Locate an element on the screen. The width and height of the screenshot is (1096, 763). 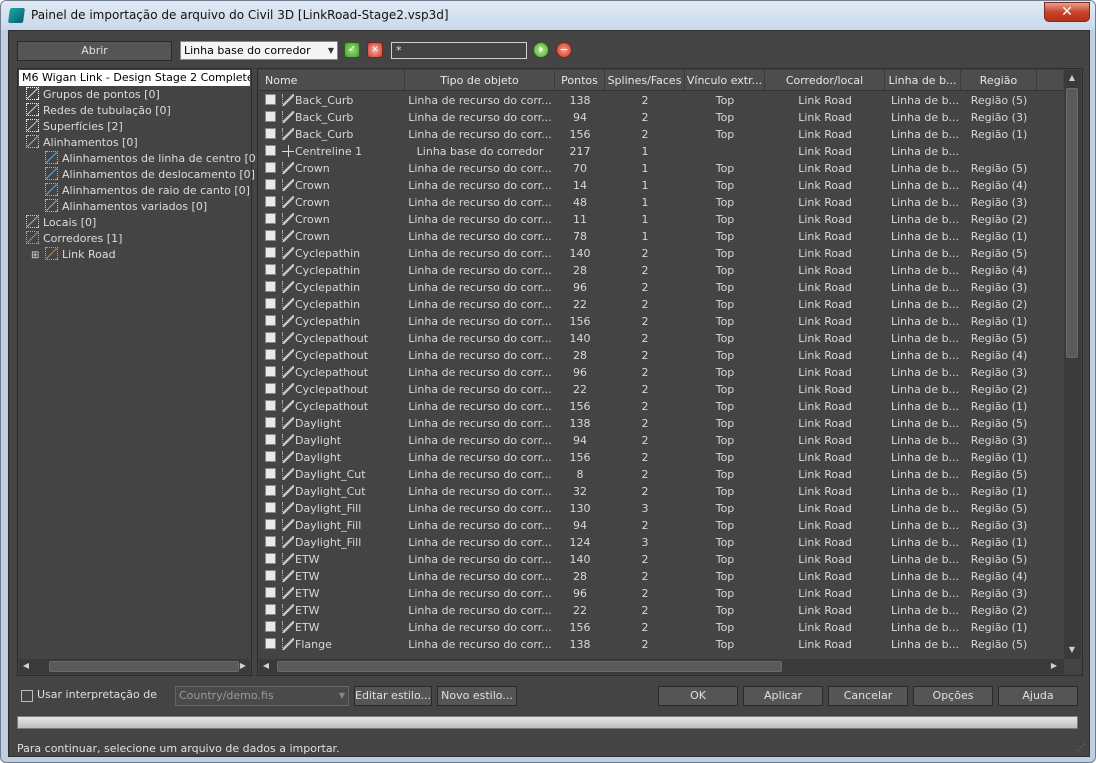
tree-item: Grupos de pontos [0] is located at coordinates (93, 95).